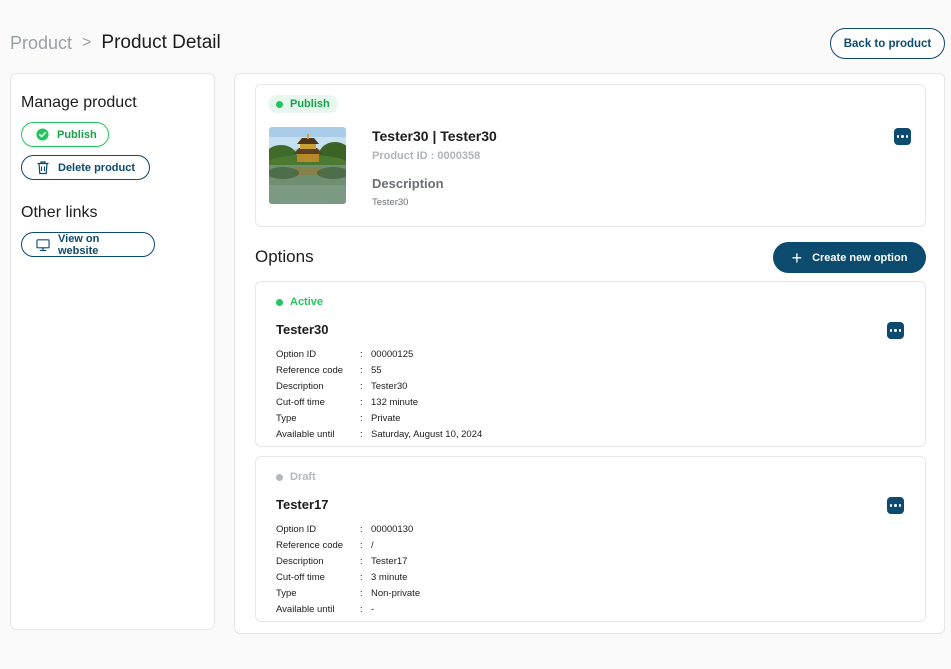  I want to click on product-description-value: Tester30, so click(390, 202).